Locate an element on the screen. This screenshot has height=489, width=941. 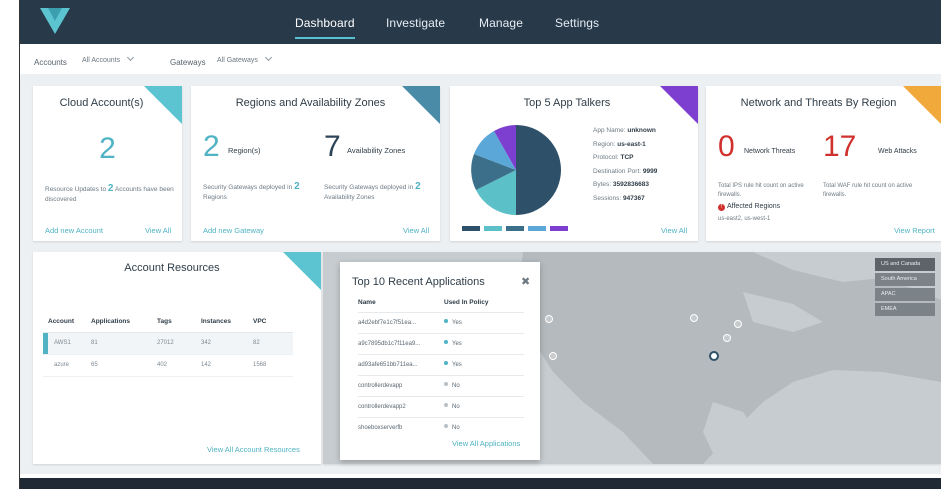
table-row: AWS1 81 27012 342 82 is located at coordinates (168, 343).